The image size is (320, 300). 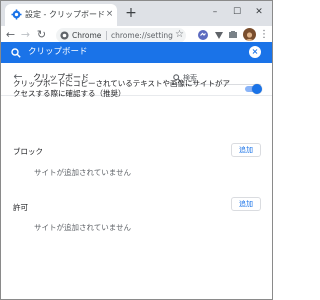 I want to click on new-tab-button: +, so click(x=131, y=13).